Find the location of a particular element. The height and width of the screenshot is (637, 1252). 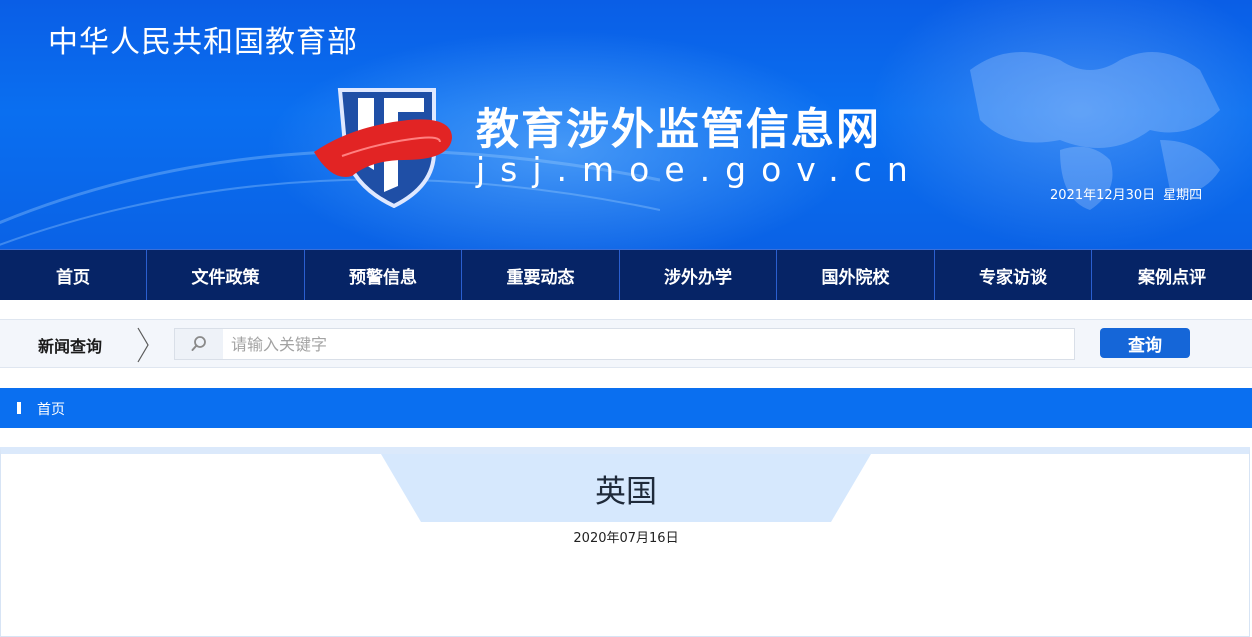

nav-item-home: 首页 is located at coordinates (73, 275).